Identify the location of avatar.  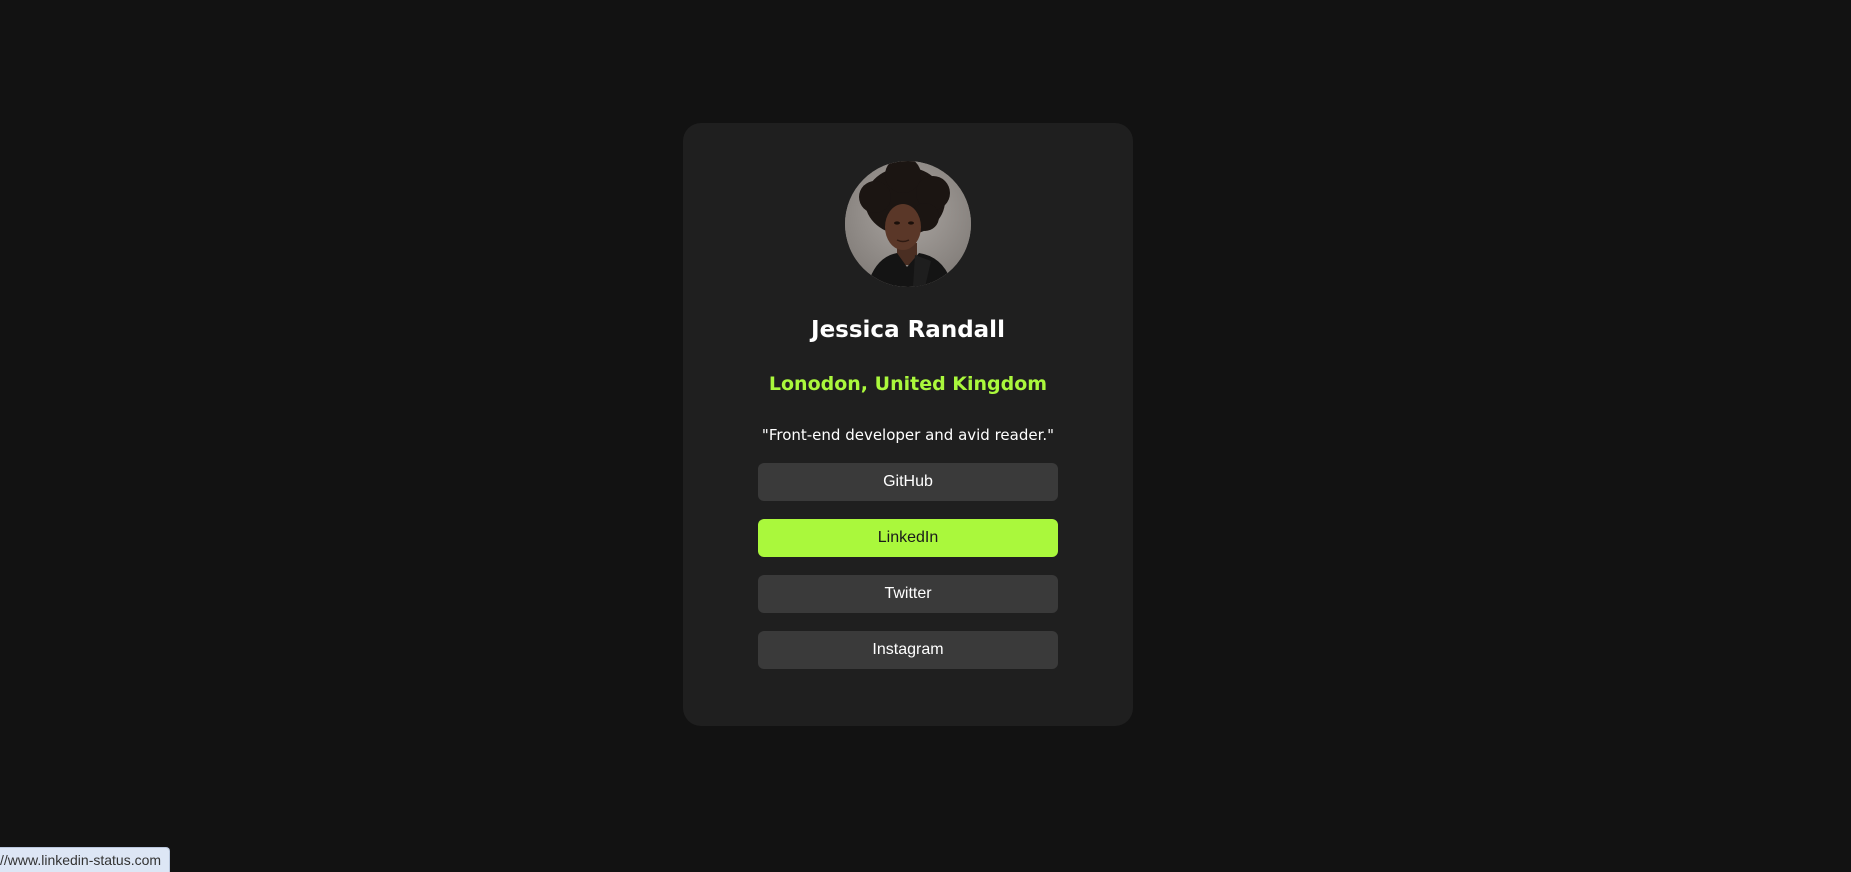
(908, 224).